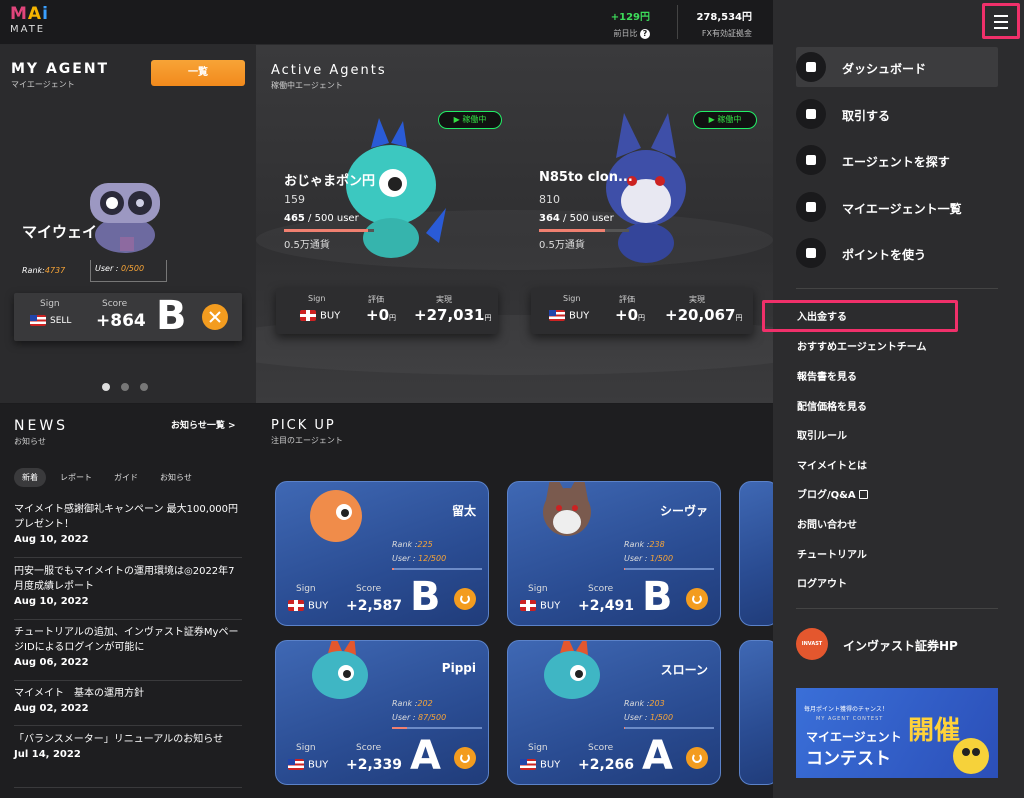 The image size is (1024, 798). Describe the element at coordinates (540, 606) in the screenshot. I see `sign-value: BUY` at that location.